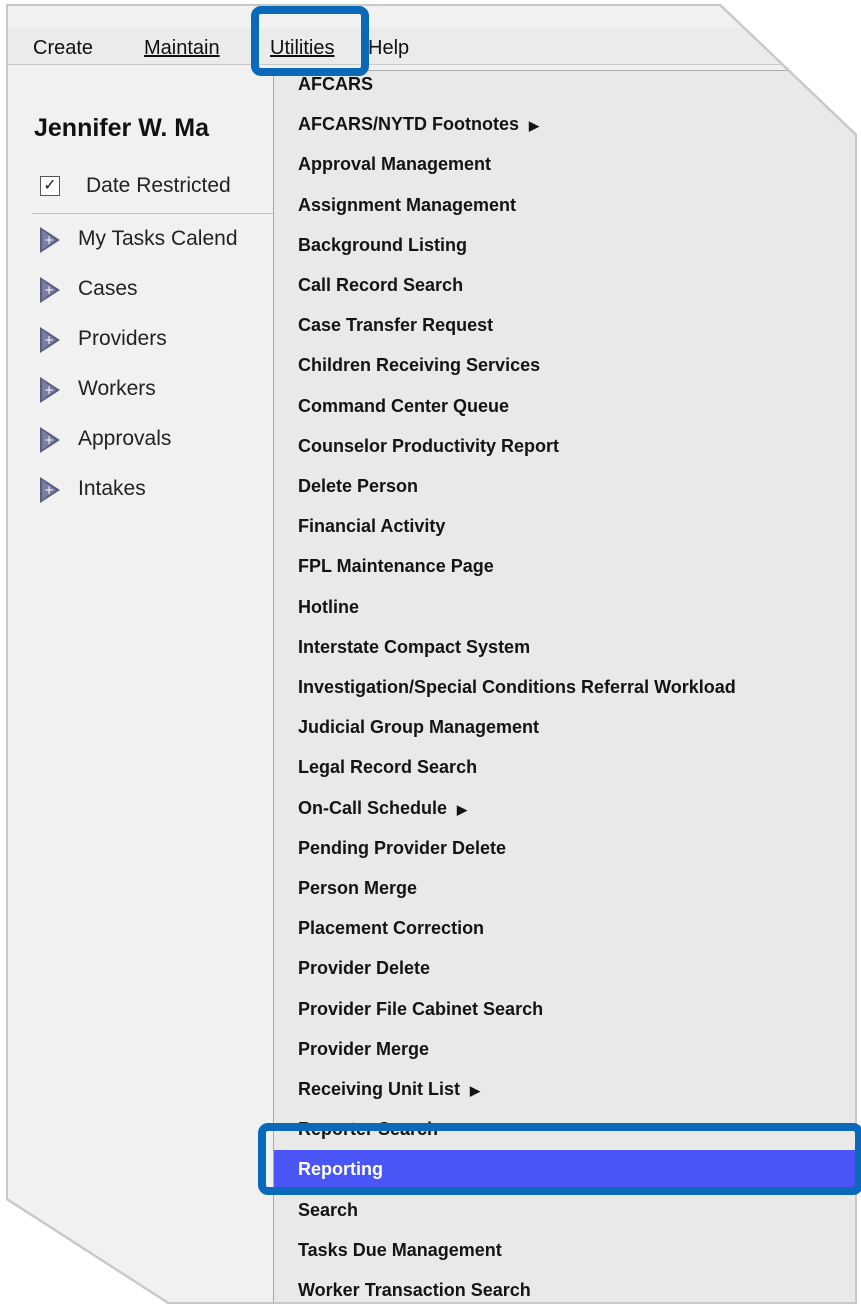  I want to click on menu-item-label: FPL Maintenance Page, so click(396, 566).